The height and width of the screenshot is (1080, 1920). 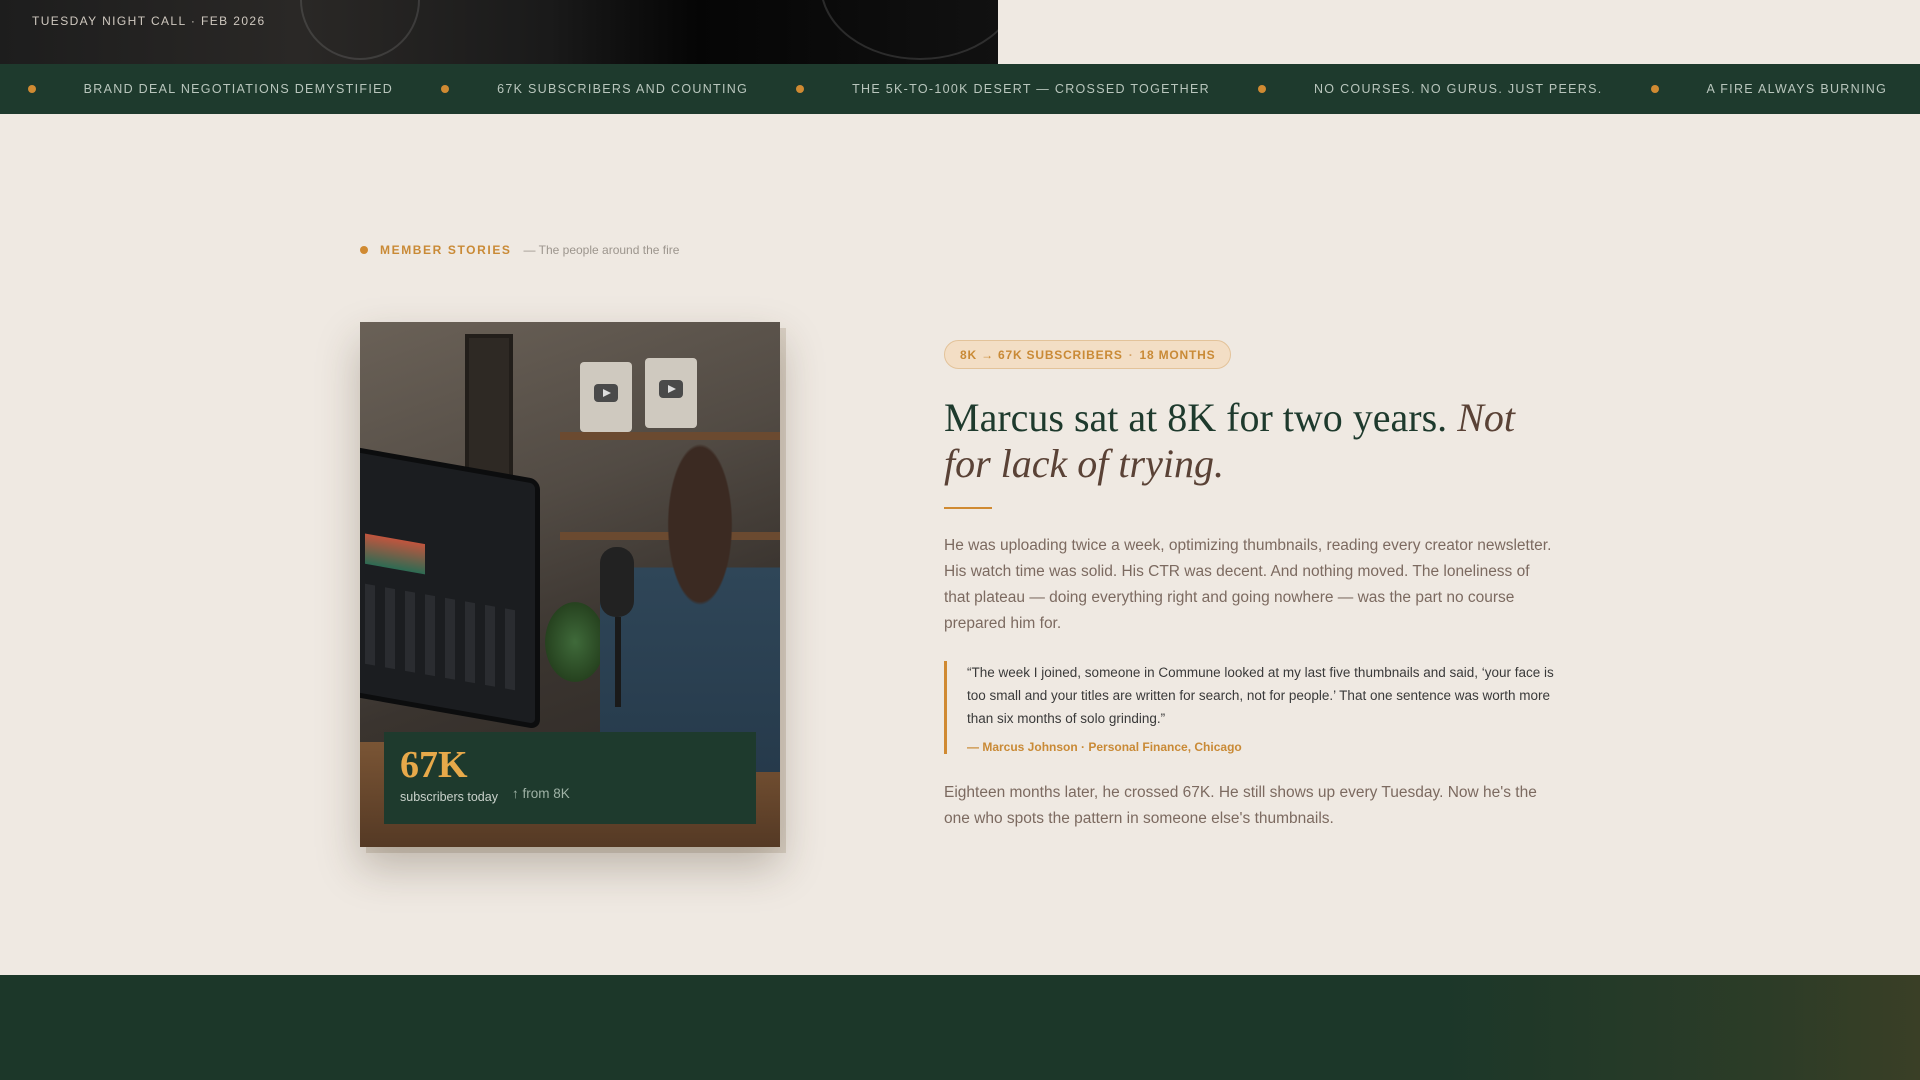 I want to click on plant, so click(x=575, y=642).